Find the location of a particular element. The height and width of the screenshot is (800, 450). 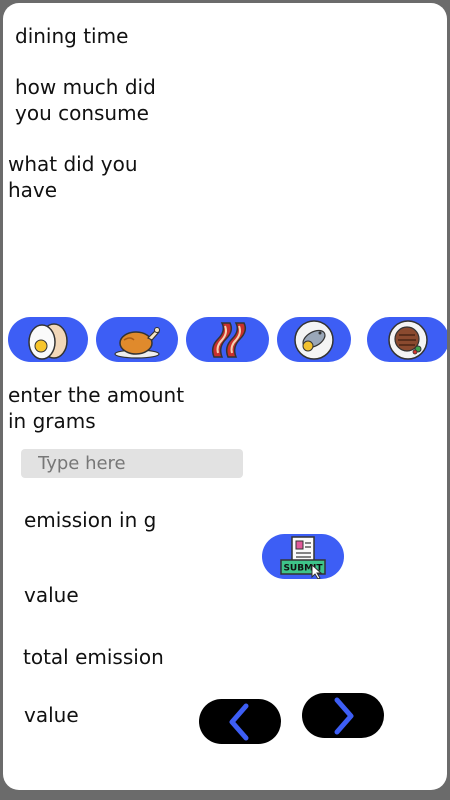

submit-document-icon: SUBMIT is located at coordinates (303, 557).